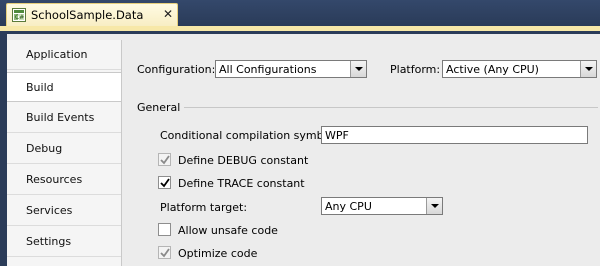 Image resolution: width=600 pixels, height=266 pixels. Describe the element at coordinates (204, 207) in the screenshot. I see `platform-target-label: Platform target:` at that location.